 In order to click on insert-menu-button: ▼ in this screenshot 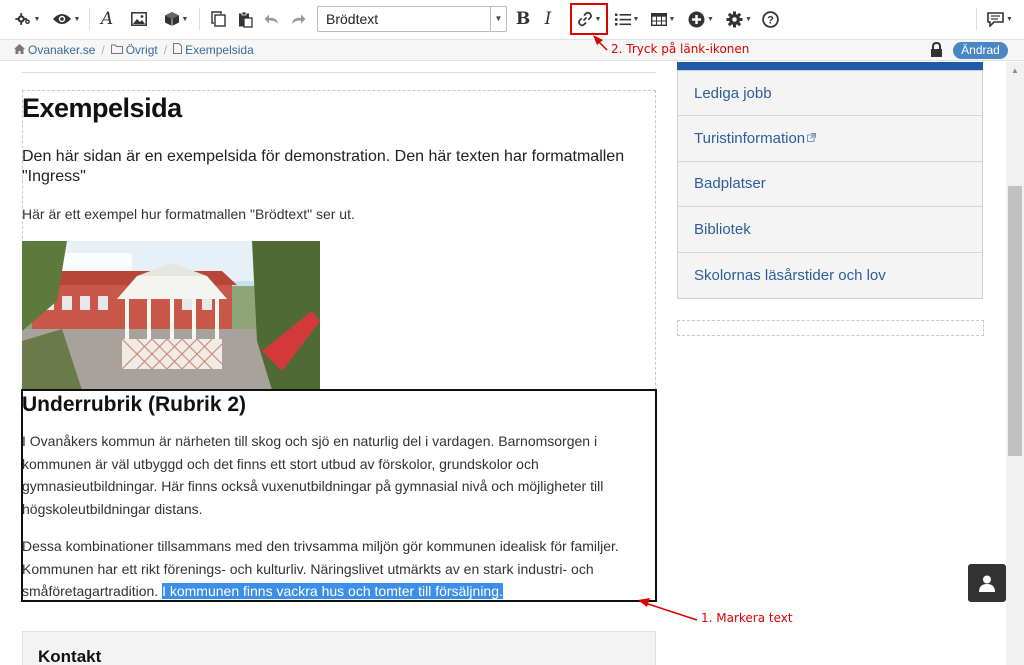, I will do `click(701, 19)`.